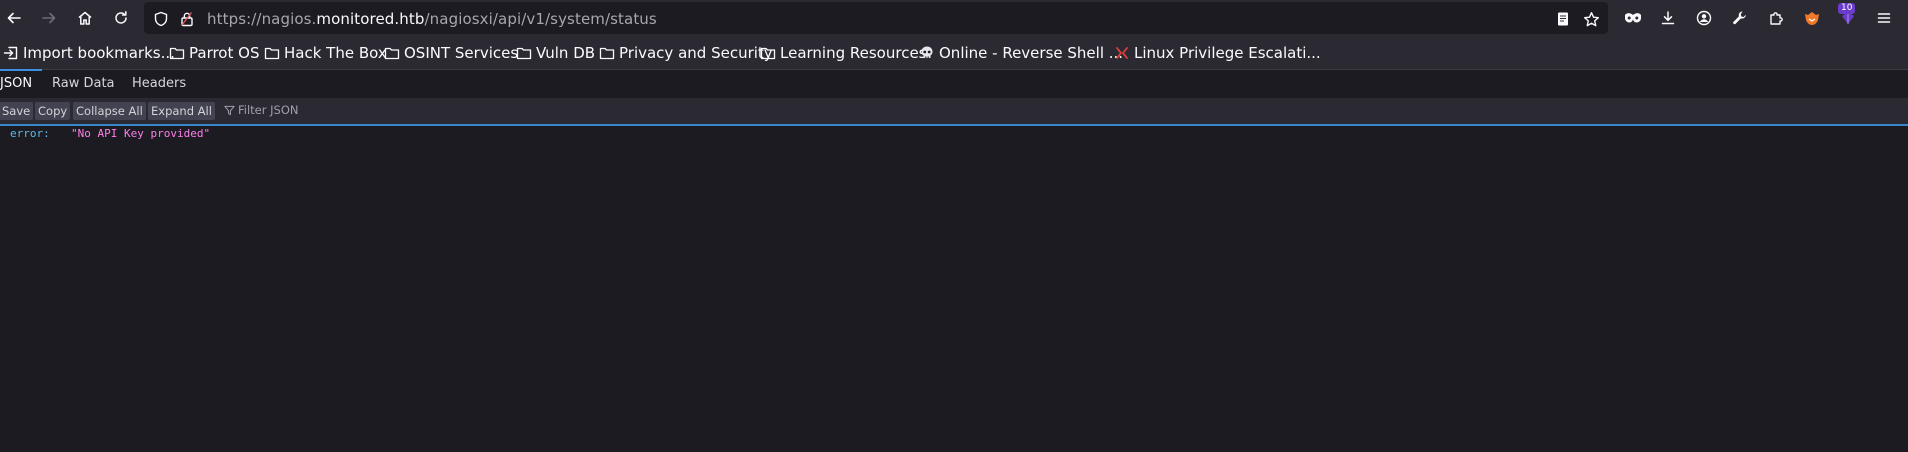 Image resolution: width=1908 pixels, height=452 pixels. What do you see at coordinates (262, 19) in the screenshot?
I see `url-prefix: https://nagios.` at bounding box center [262, 19].